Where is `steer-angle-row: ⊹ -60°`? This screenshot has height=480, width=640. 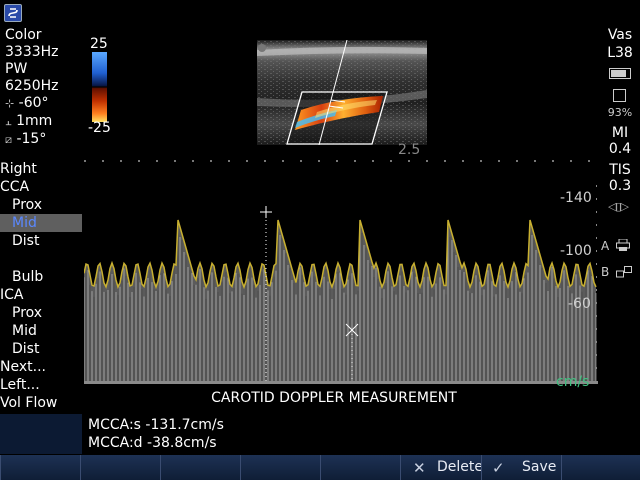 steer-angle-row: ⊹ -60° is located at coordinates (27, 103).